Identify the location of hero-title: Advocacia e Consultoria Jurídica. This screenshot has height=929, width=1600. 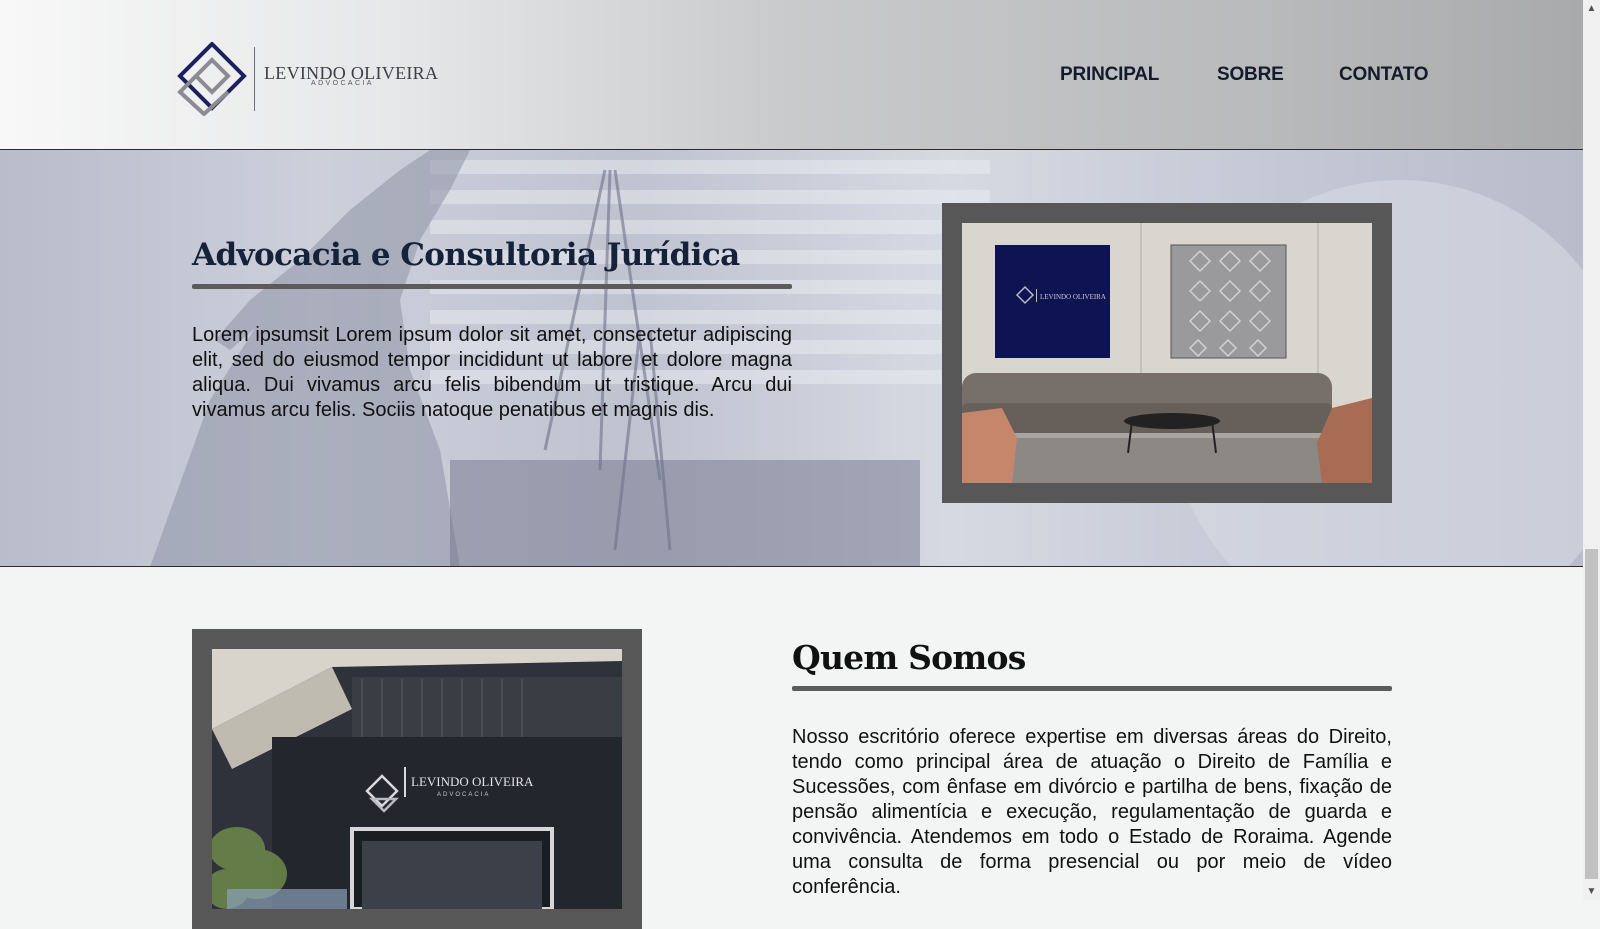
(466, 255).